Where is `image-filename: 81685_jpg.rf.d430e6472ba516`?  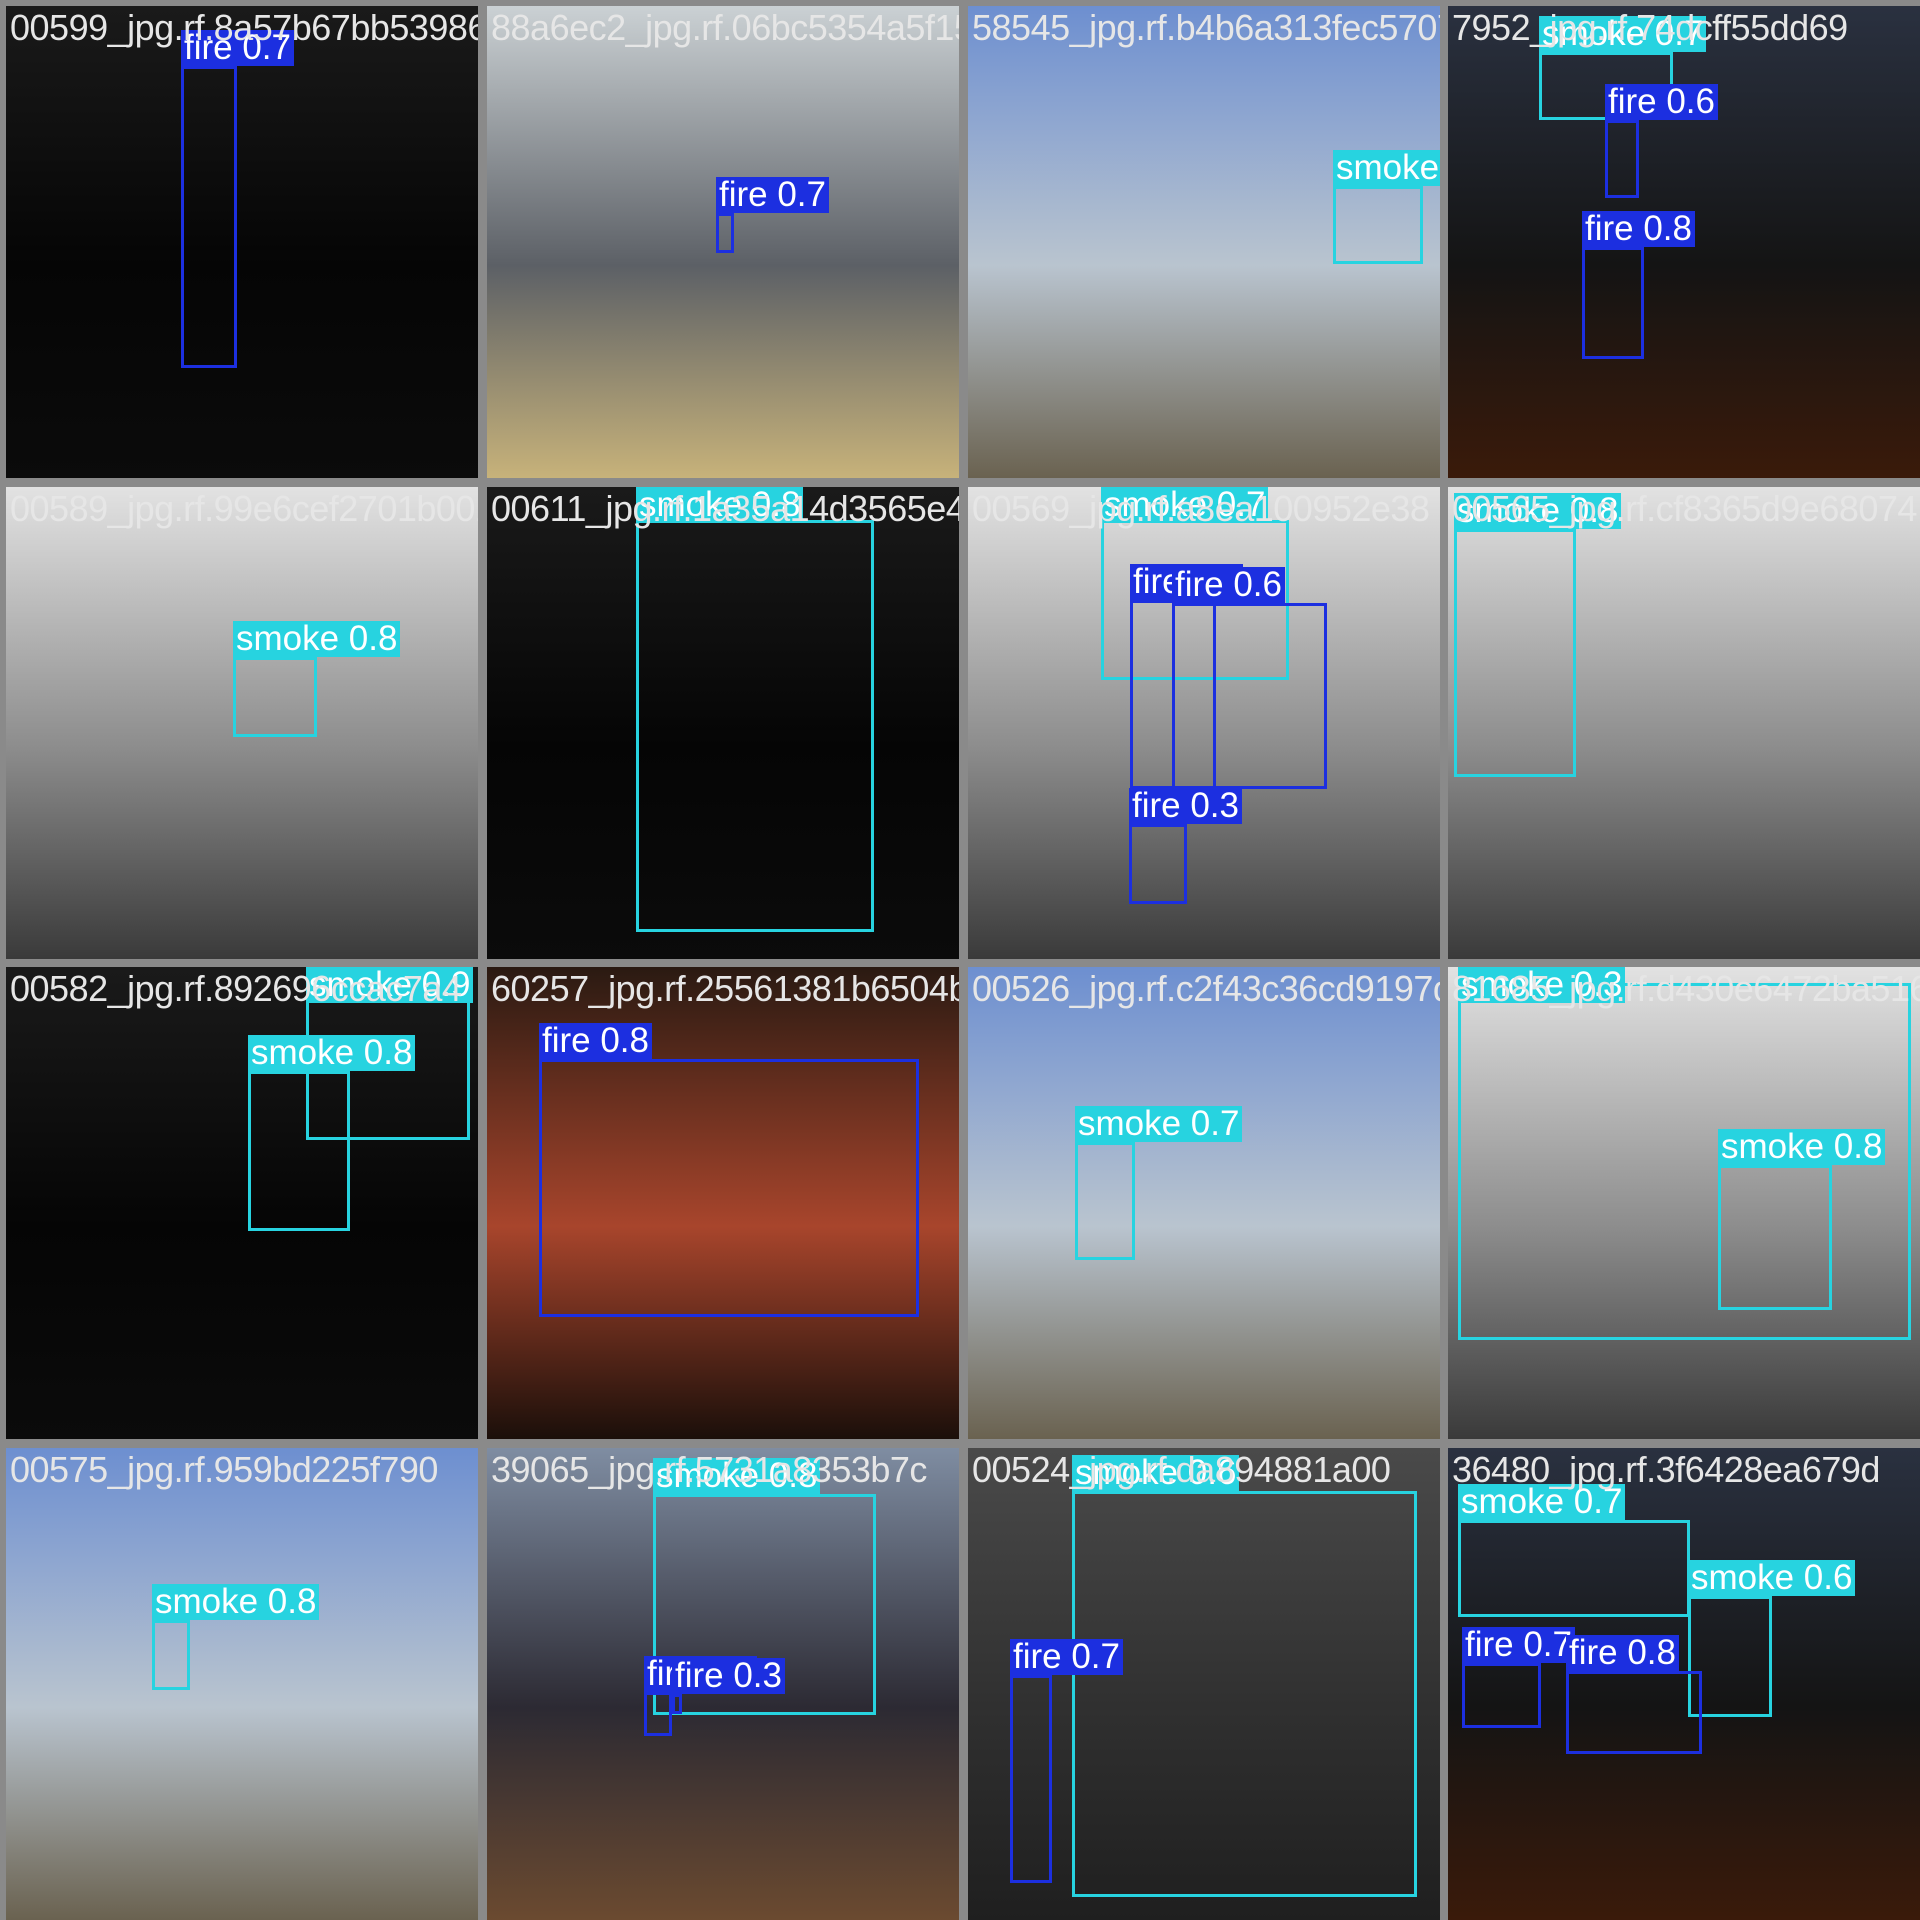 image-filename: 81685_jpg.rf.d430e6472ba516 is located at coordinates (1686, 988).